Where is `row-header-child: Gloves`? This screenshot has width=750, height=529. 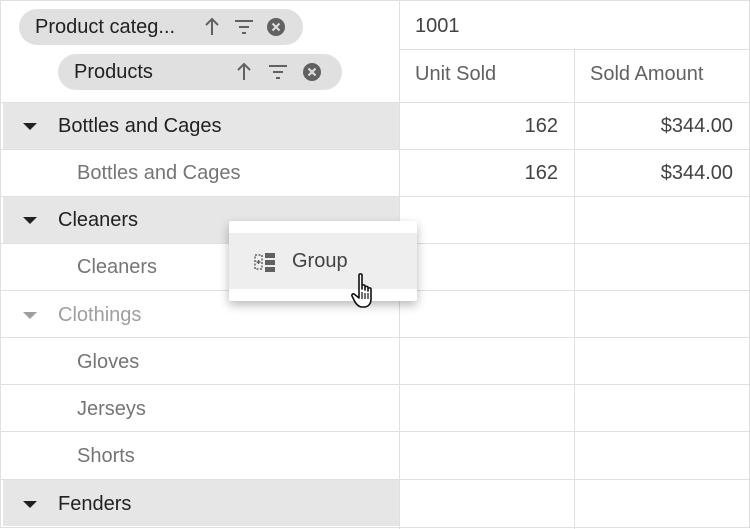 row-header-child: Gloves is located at coordinates (108, 362).